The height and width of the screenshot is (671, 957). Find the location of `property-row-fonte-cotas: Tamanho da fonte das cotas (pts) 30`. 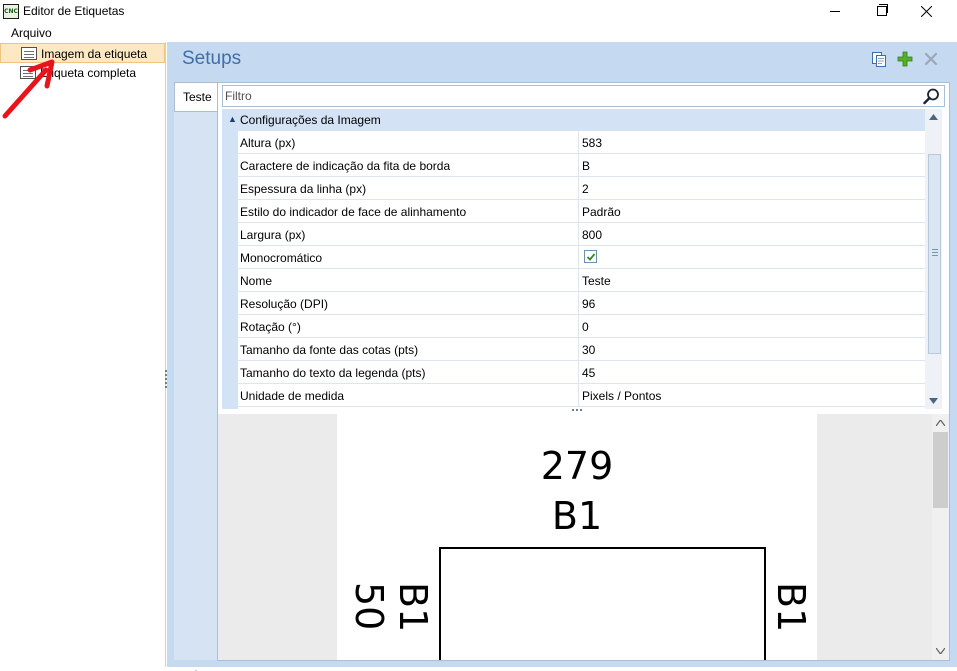

property-row-fonte-cotas: Tamanho da fonte das cotas (pts) 30 is located at coordinates (581, 349).